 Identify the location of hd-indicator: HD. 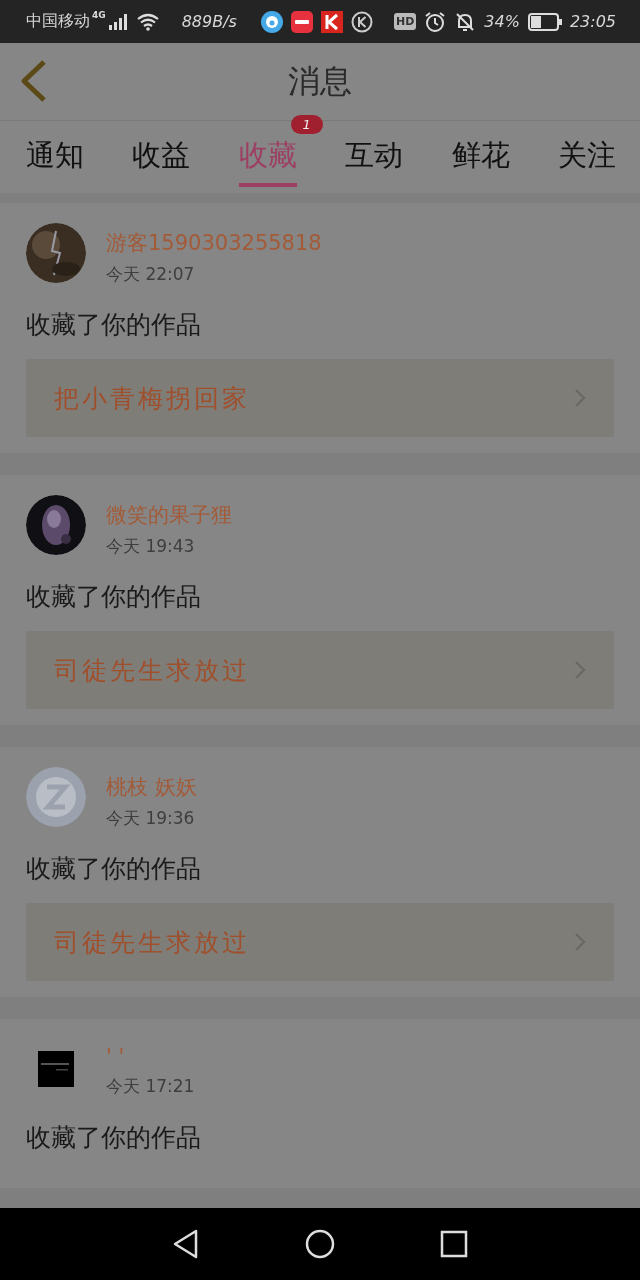
(405, 21).